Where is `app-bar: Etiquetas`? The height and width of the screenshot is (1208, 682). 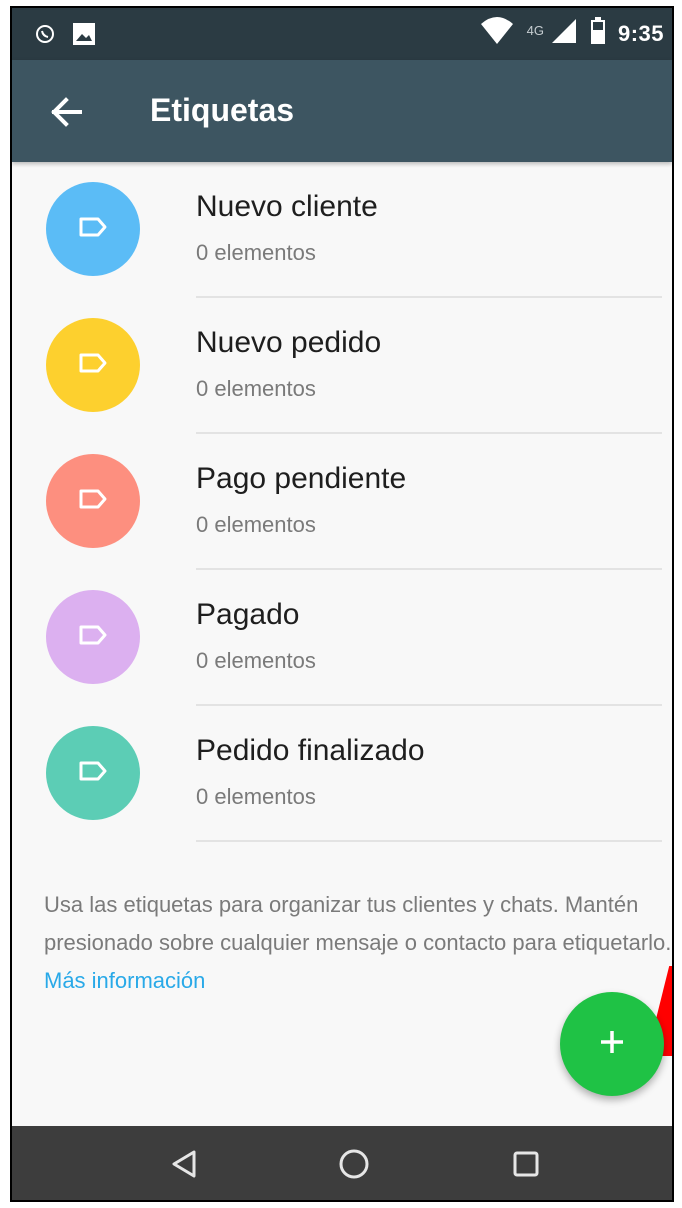
app-bar: Etiquetas is located at coordinates (342, 111).